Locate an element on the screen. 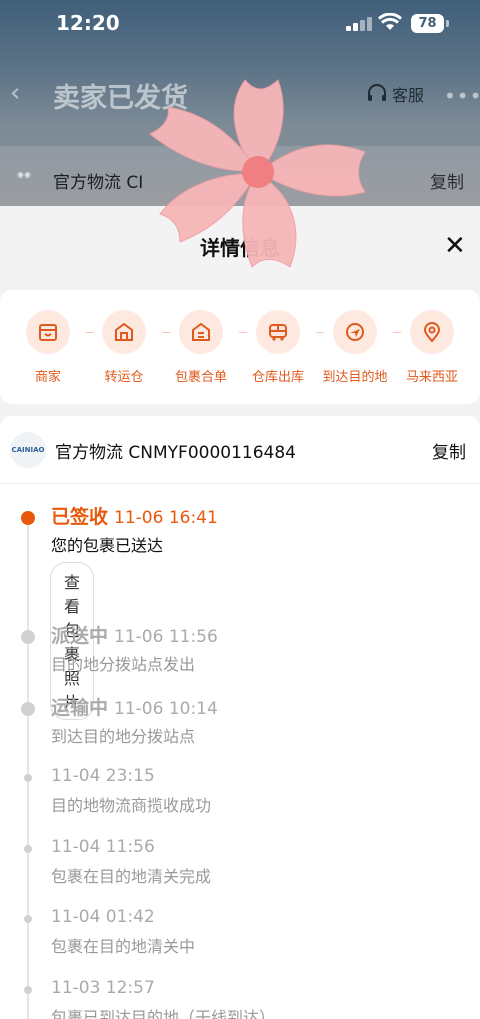  route-label: 马来西亚 is located at coordinates (431, 377).